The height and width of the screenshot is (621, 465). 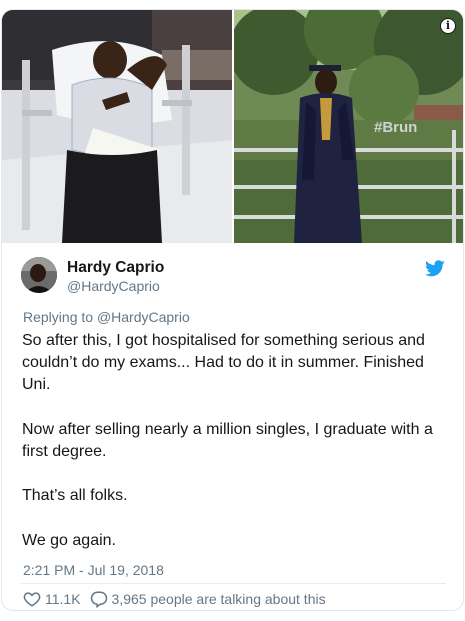 I want to click on speech-bubble-icon, so click(x=99, y=599).